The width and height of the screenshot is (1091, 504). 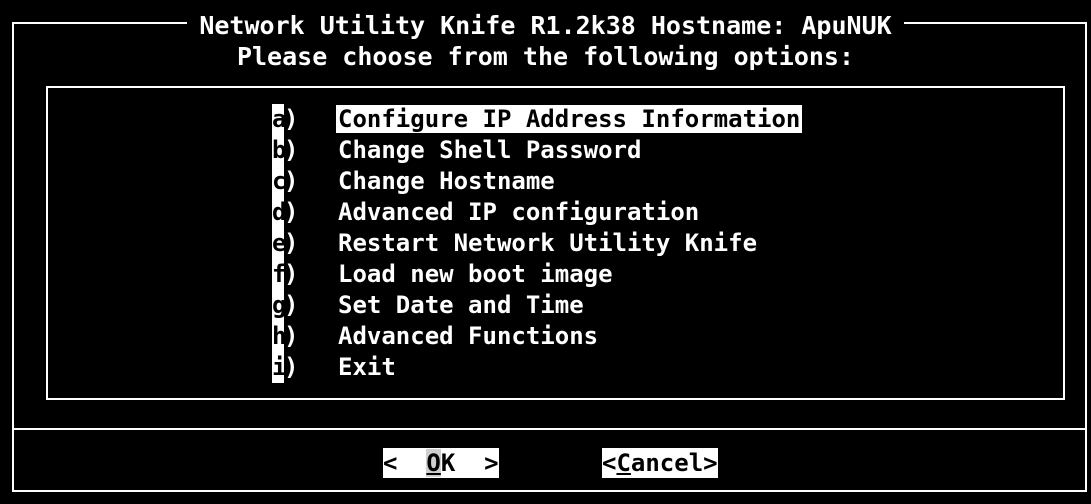 I want to click on menu-item-label: Advanced Functions, so click(x=468, y=336).